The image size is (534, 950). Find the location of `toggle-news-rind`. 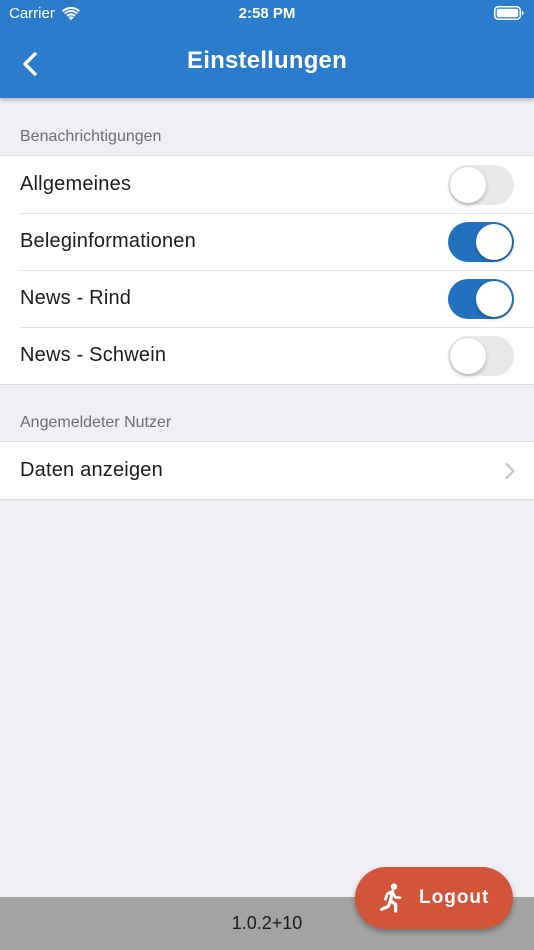

toggle-news-rind is located at coordinates (481, 298).